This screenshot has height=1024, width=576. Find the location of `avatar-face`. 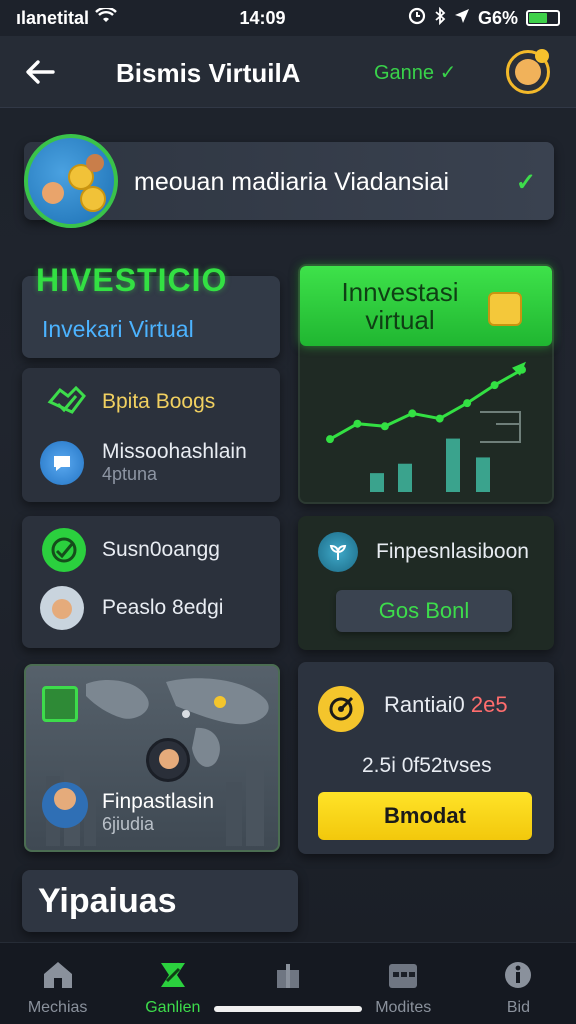

avatar-face is located at coordinates (528, 72).